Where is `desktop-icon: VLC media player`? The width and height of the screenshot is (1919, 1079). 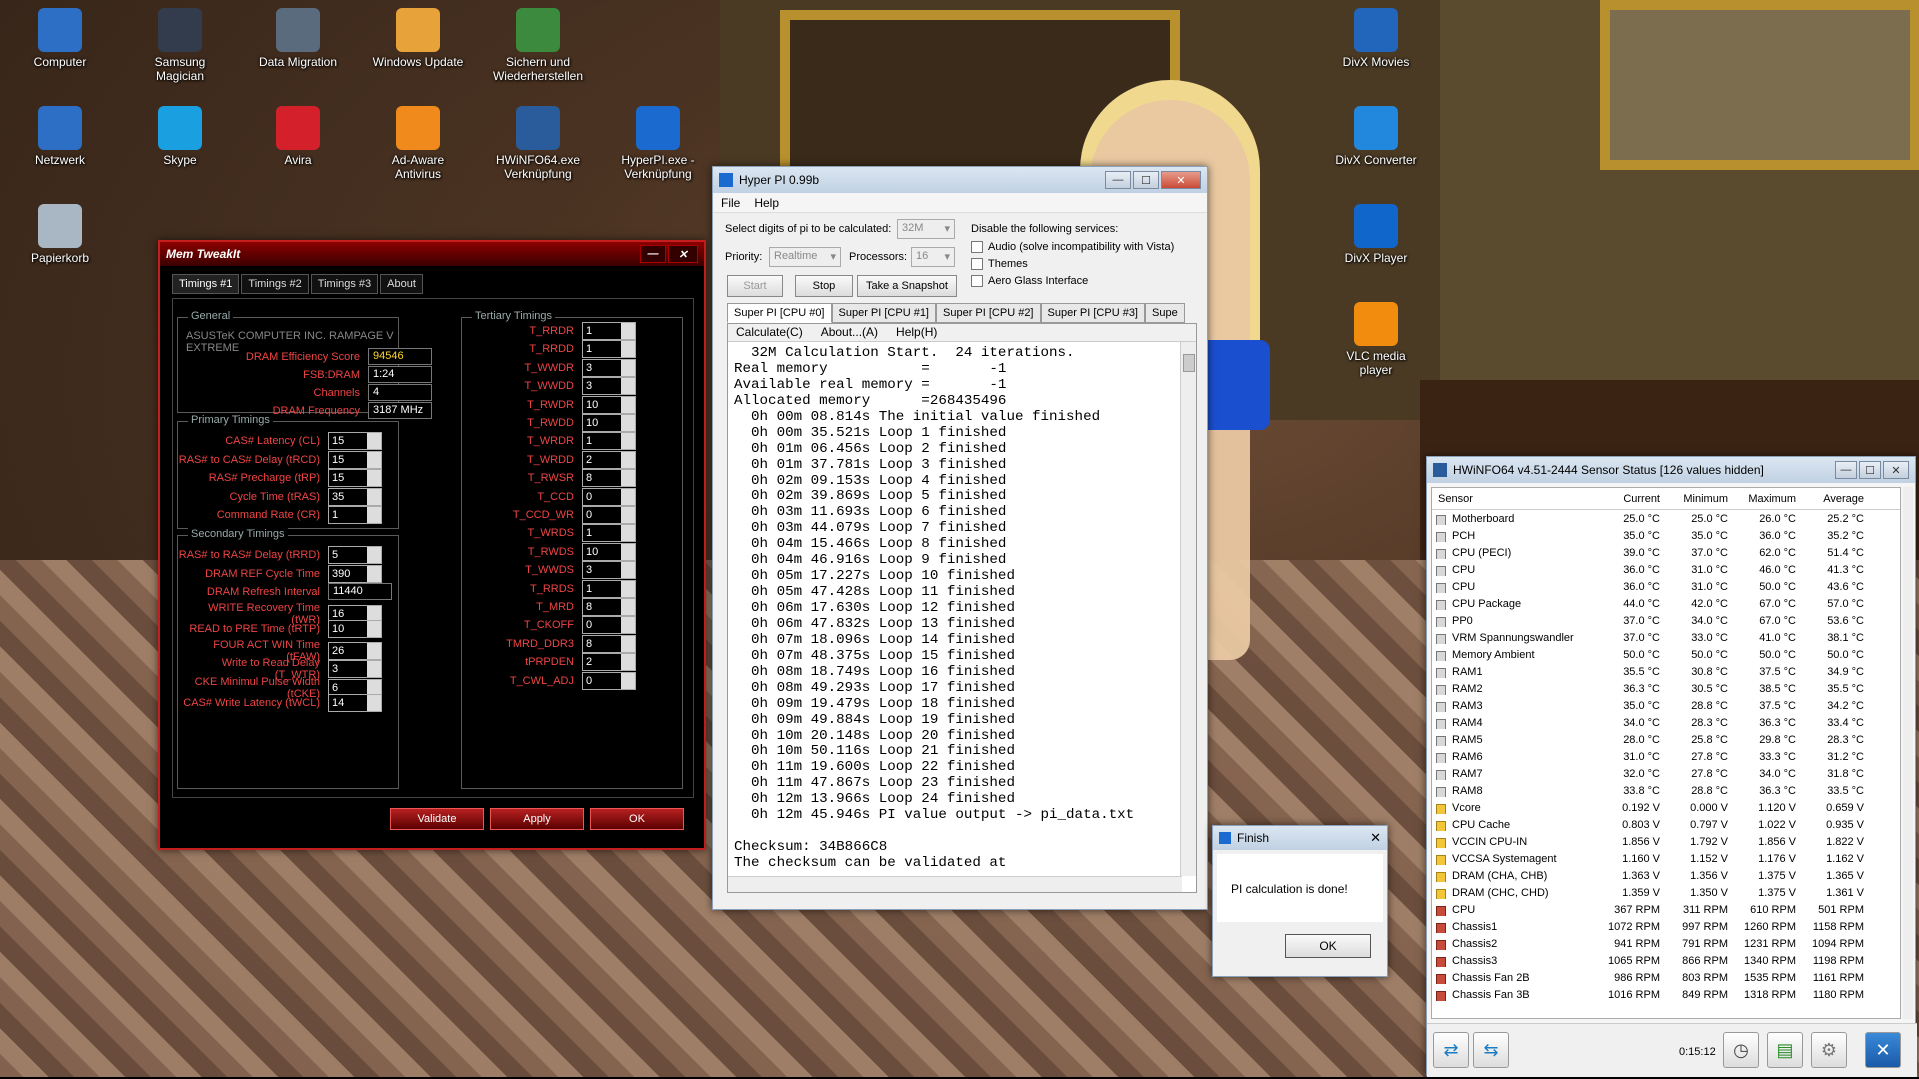
desktop-icon: VLC media player is located at coordinates (1376, 339).